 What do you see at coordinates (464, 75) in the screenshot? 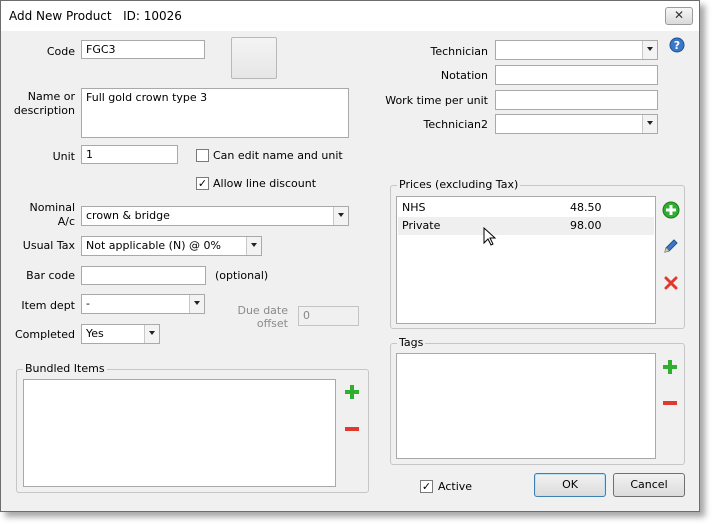
I see `notation-label: Notation` at bounding box center [464, 75].